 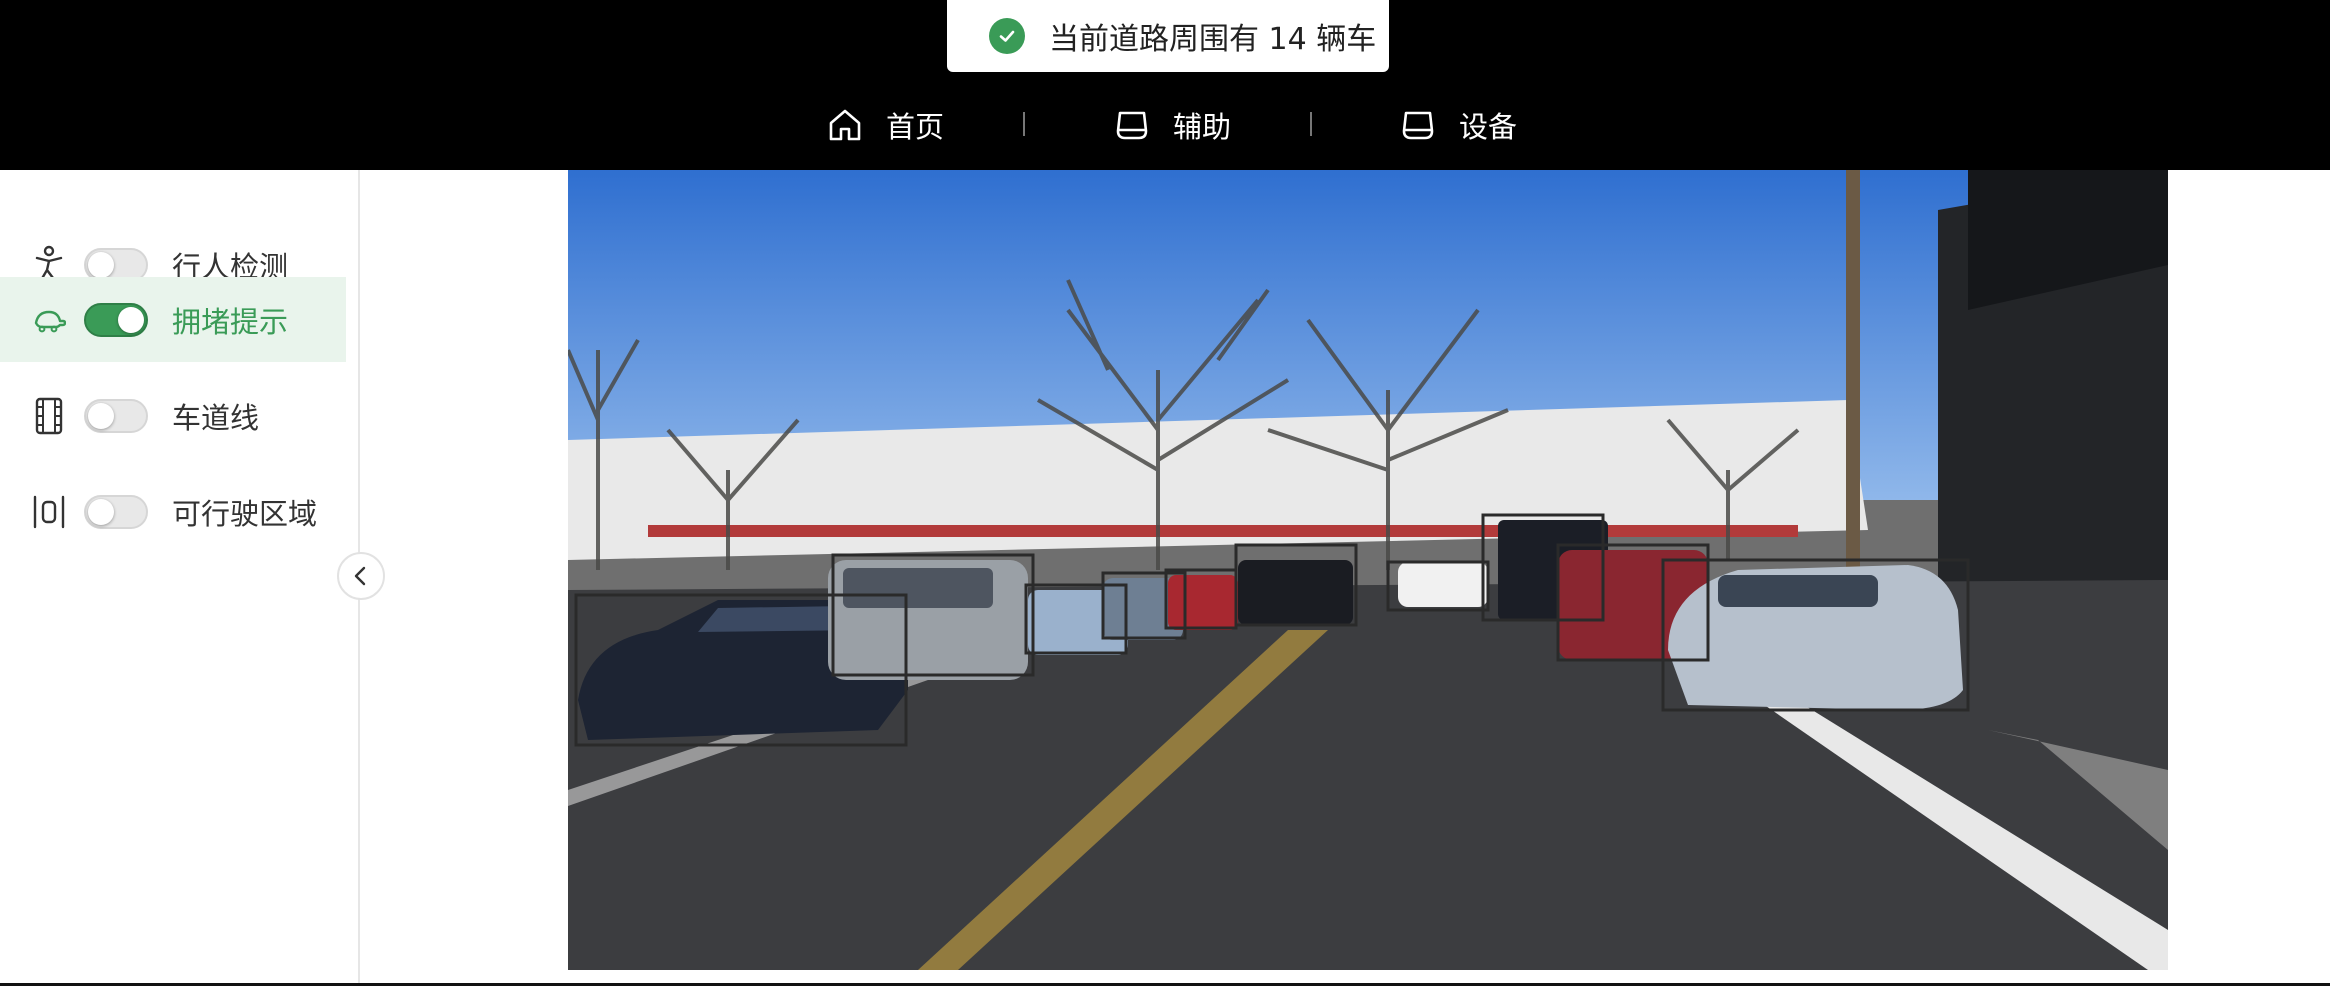 I want to click on sidebar-item-label: 车道线, so click(x=216, y=418).